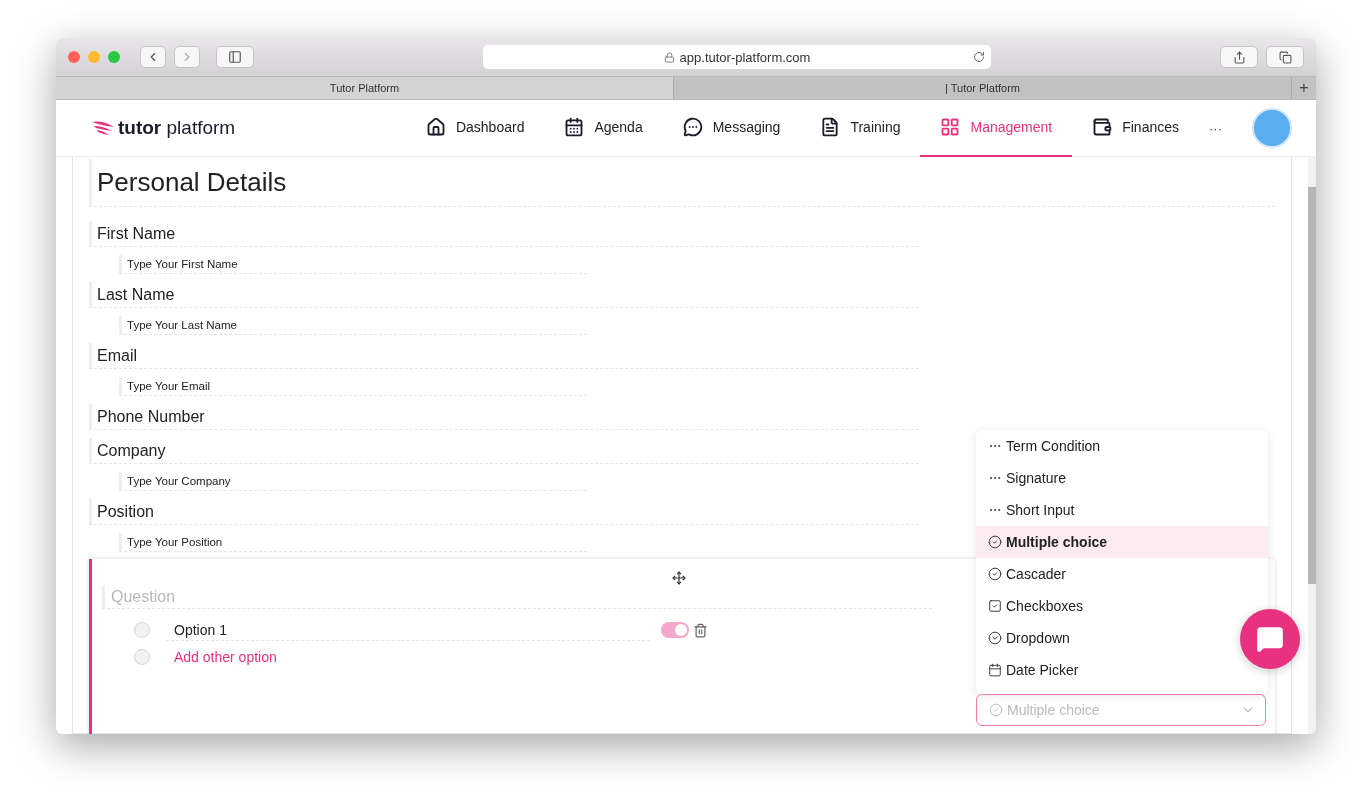 The image size is (1372, 808). I want to click on share-button, so click(1239, 57).